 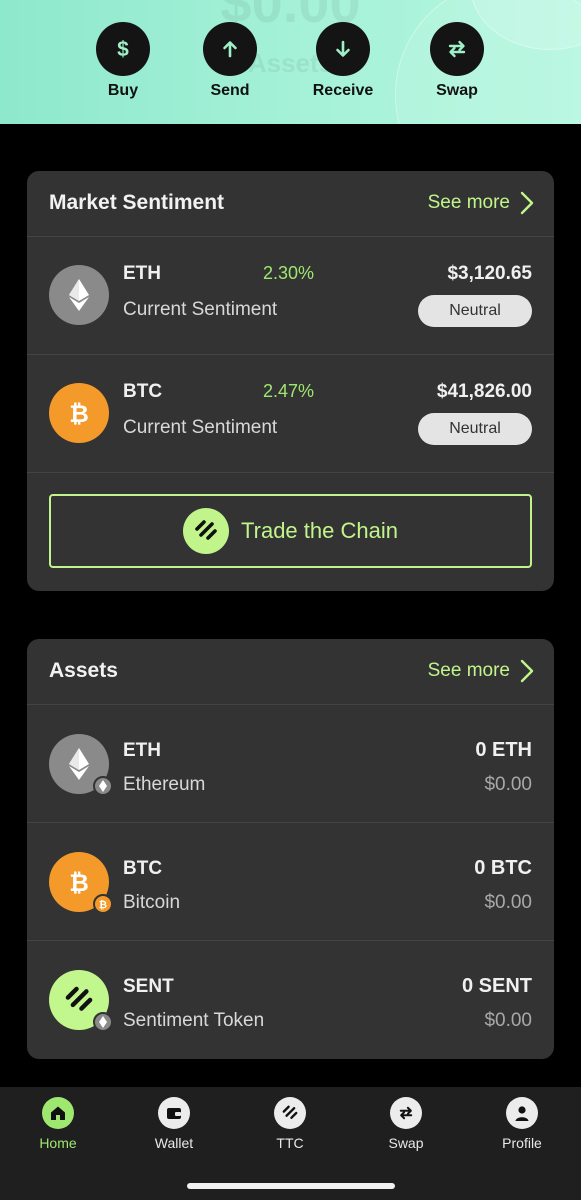 I want to click on receive-button: Receive, so click(x=343, y=61).